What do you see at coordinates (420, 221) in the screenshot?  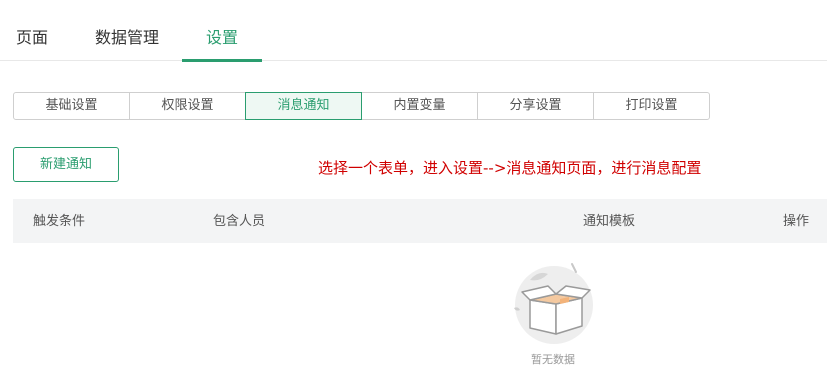 I see `table-header: 触发条件 包含人员 通知模板 操作` at bounding box center [420, 221].